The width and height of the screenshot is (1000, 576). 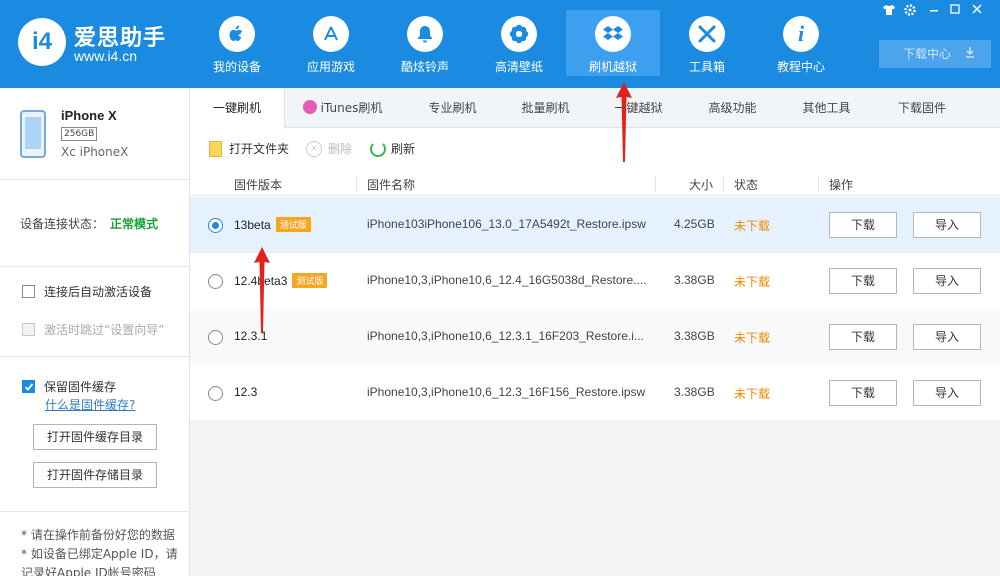 What do you see at coordinates (613, 34) in the screenshot?
I see `dropbox-icon` at bounding box center [613, 34].